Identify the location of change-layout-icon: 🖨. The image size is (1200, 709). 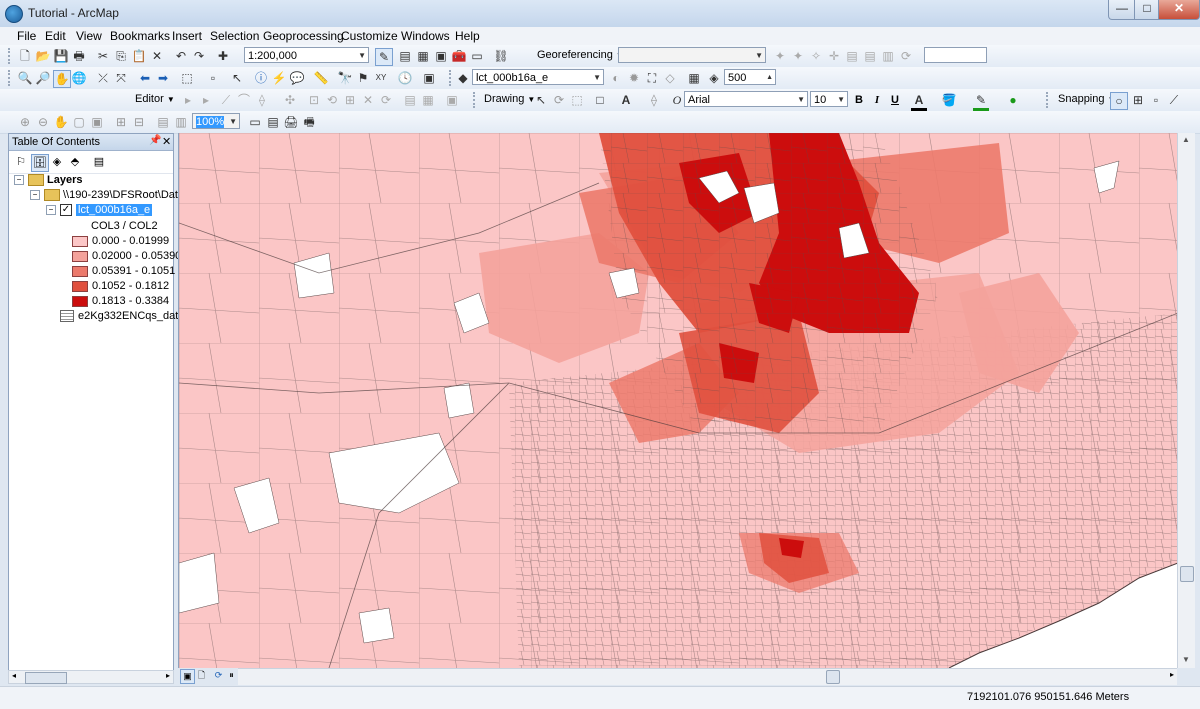
(291, 122).